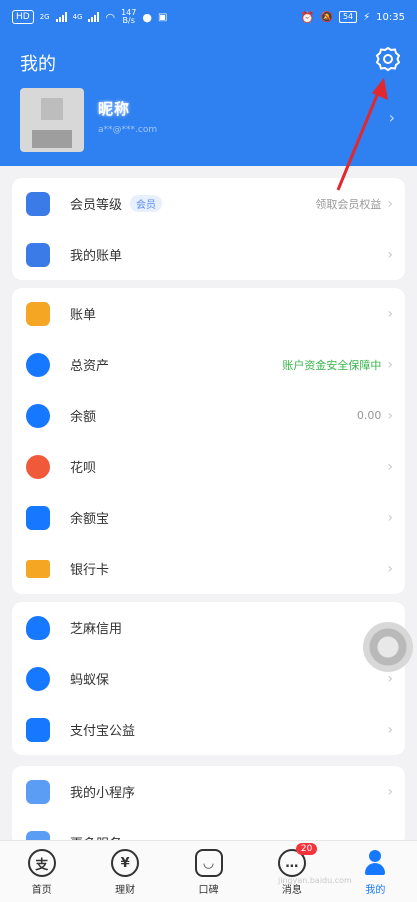  What do you see at coordinates (38, 313) in the screenshot?
I see `bill-icon` at bounding box center [38, 313].